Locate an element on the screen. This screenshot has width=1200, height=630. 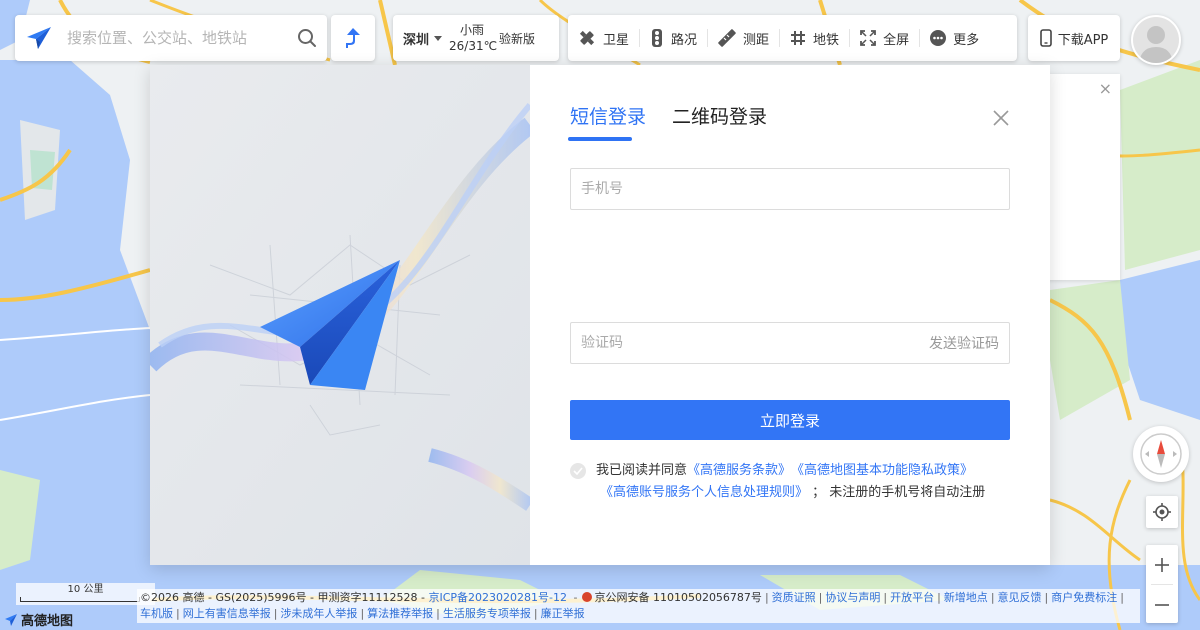
measure-label: 测距 is located at coordinates (756, 40).